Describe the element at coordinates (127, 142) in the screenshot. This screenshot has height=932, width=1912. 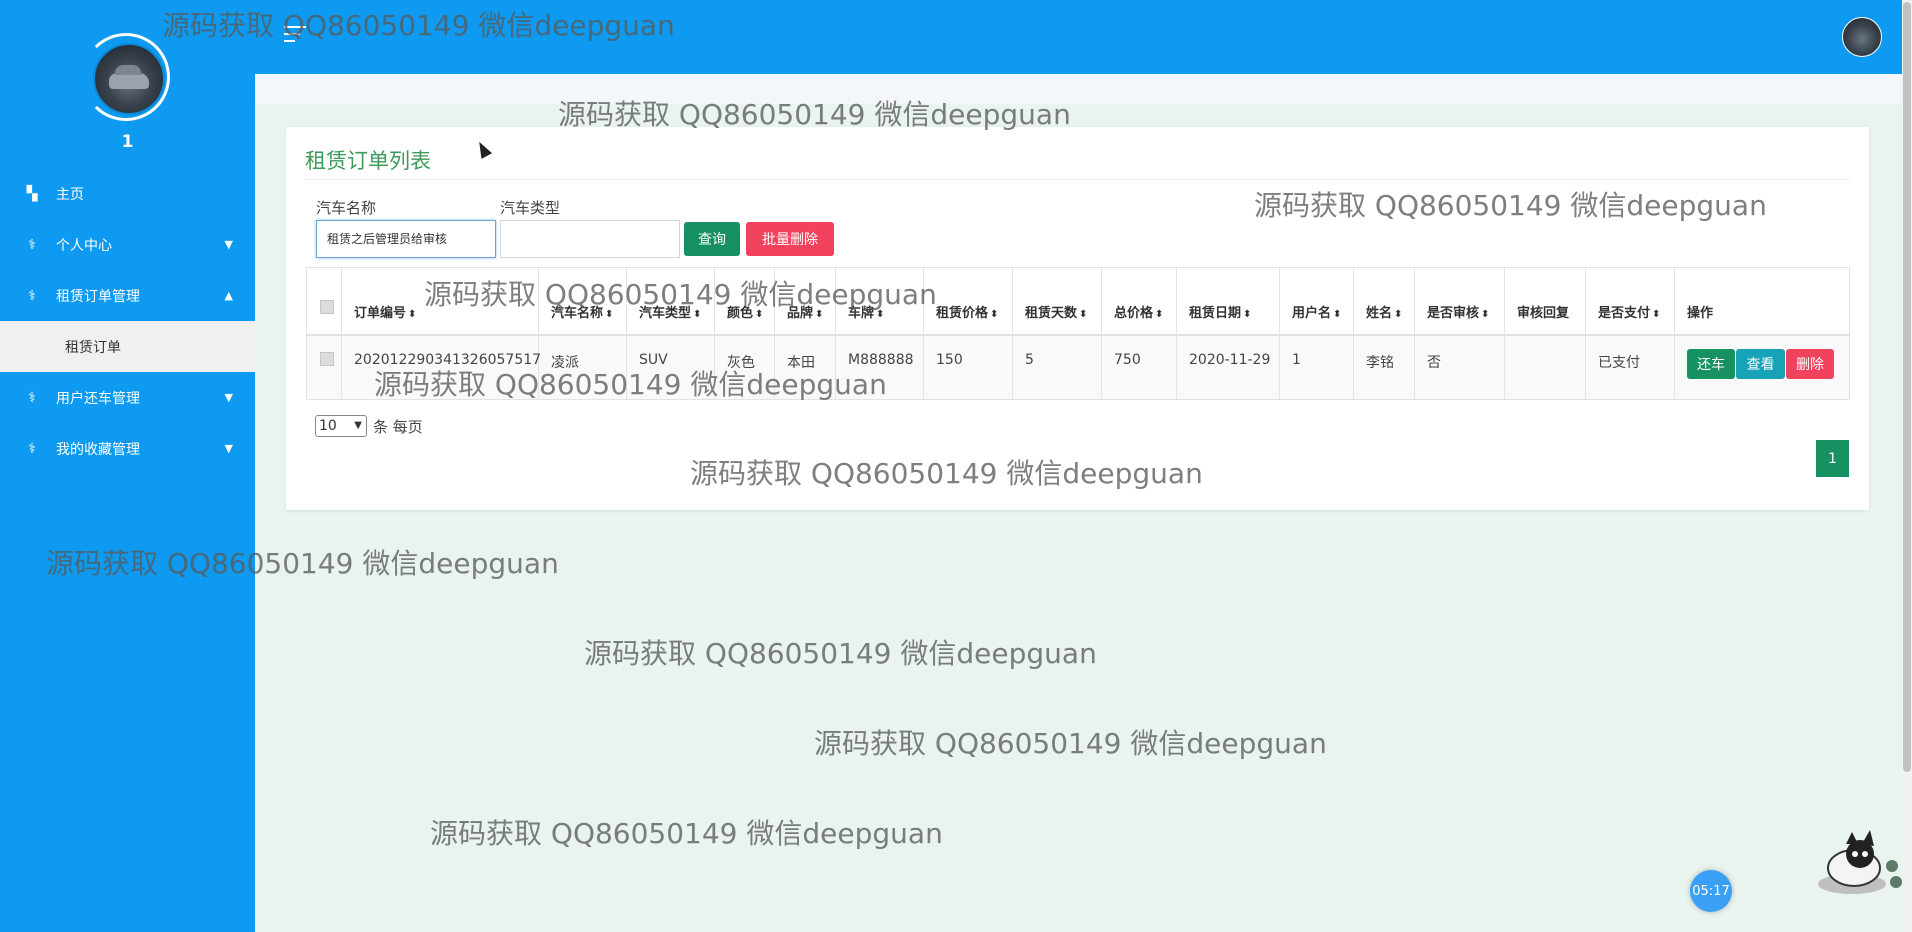
I see `user-number: 1` at that location.